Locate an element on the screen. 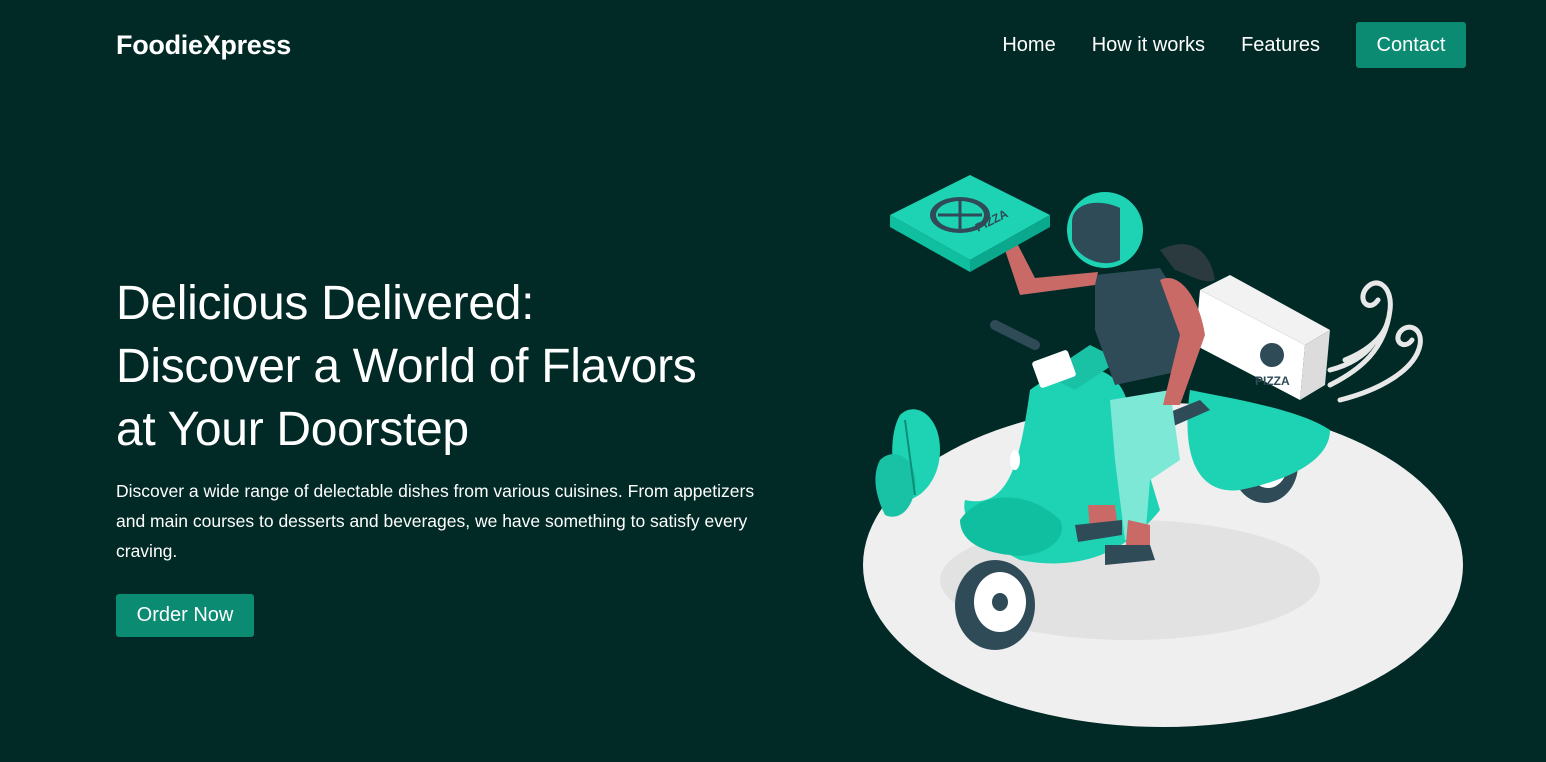 The height and width of the screenshot is (762, 1546). hero-title-line-1: Delicious Delivered: is located at coordinates (325, 303).